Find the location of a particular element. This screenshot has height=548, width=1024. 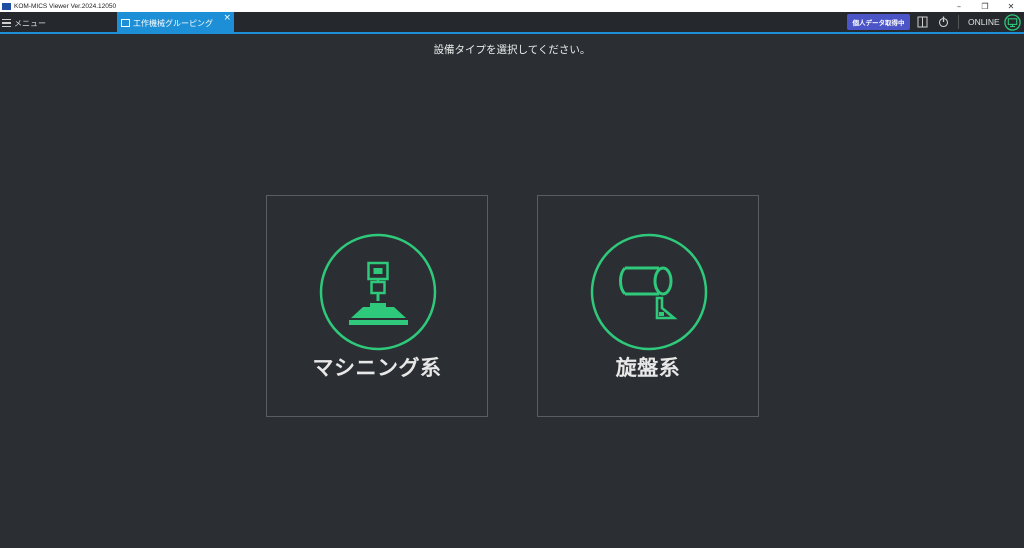

lathe-icon is located at coordinates (649, 292).